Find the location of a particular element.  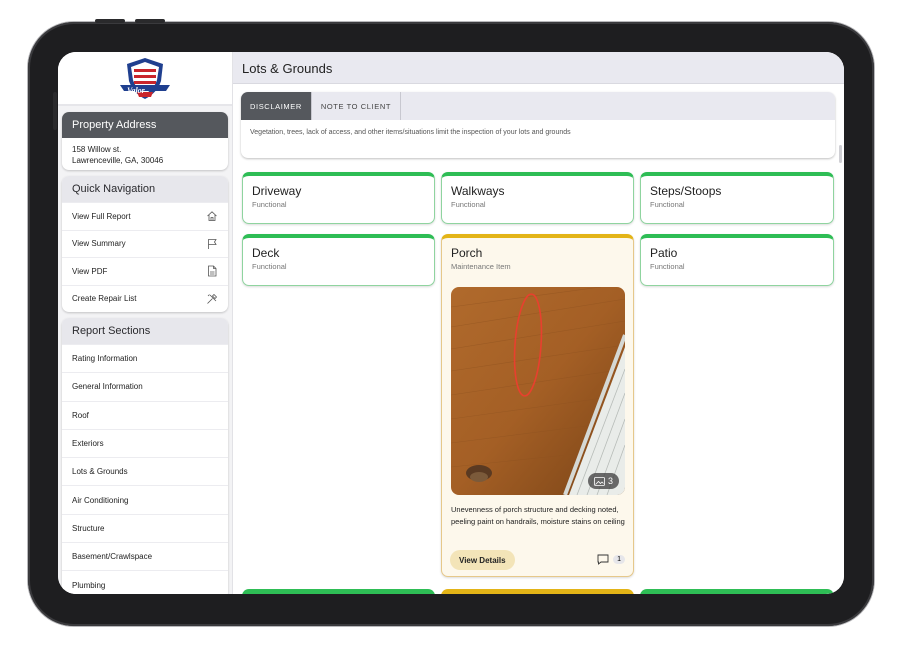

address-line-2: Lawrenceville, GA, 30046 is located at coordinates (118, 160).